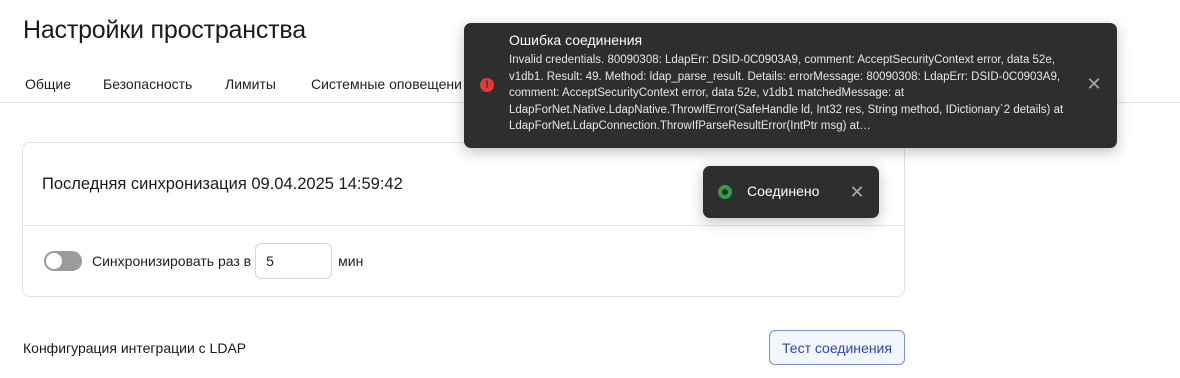  Describe the element at coordinates (164, 30) in the screenshot. I see `page-title: Настройки пространства` at that location.